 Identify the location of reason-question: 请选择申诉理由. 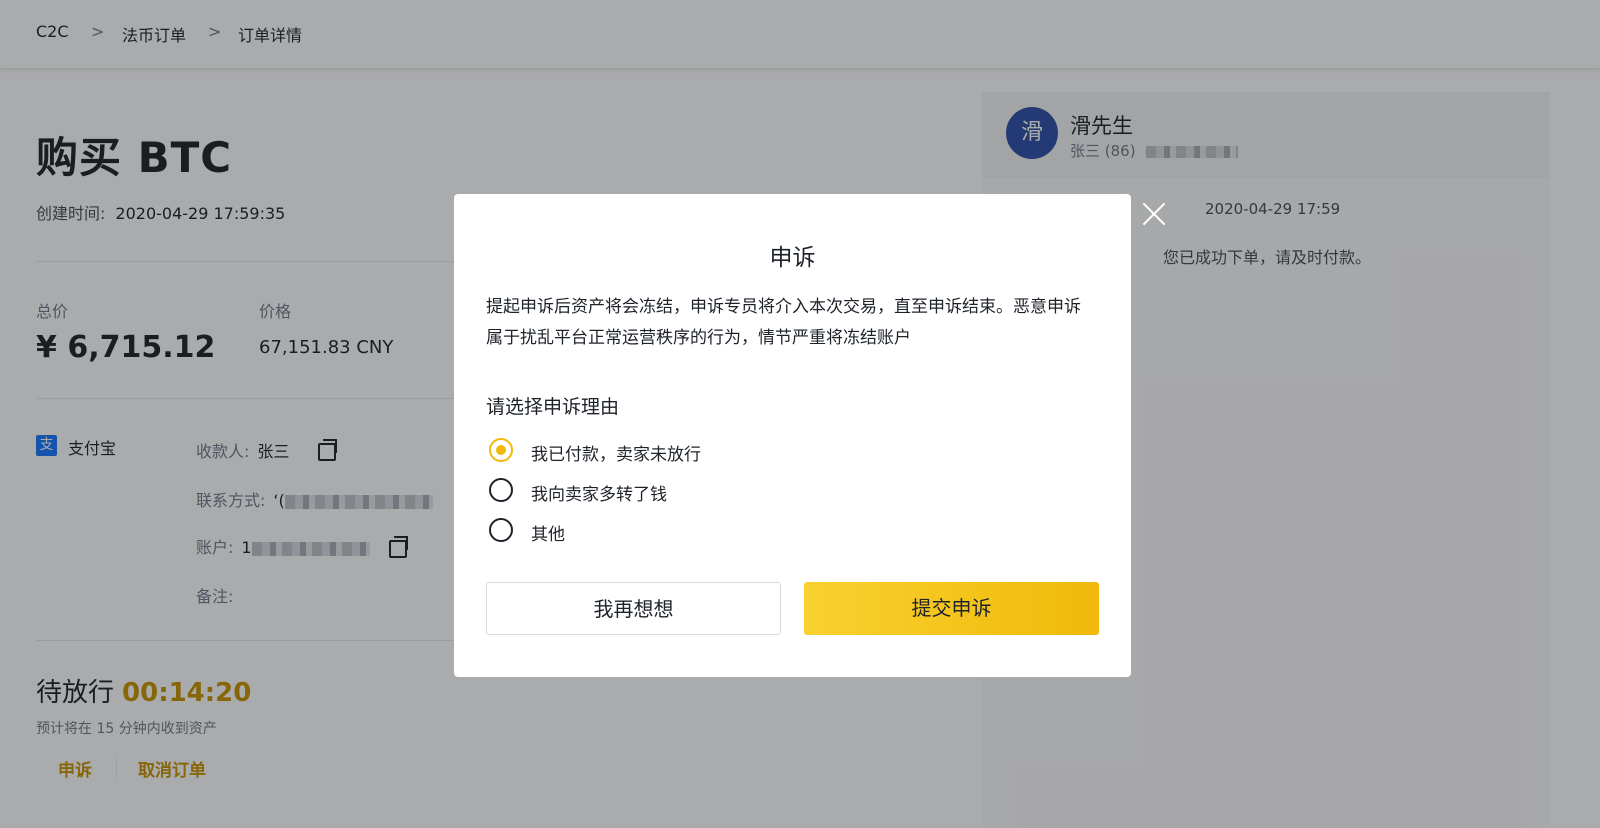
(553, 407).